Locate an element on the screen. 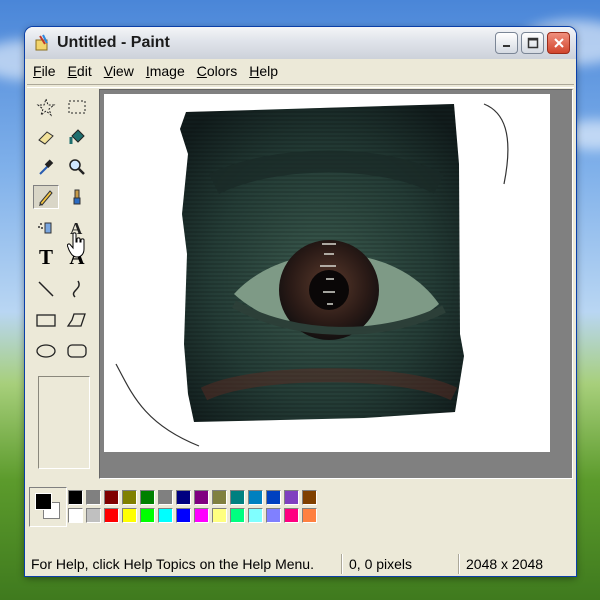  current-colors is located at coordinates (48, 507).